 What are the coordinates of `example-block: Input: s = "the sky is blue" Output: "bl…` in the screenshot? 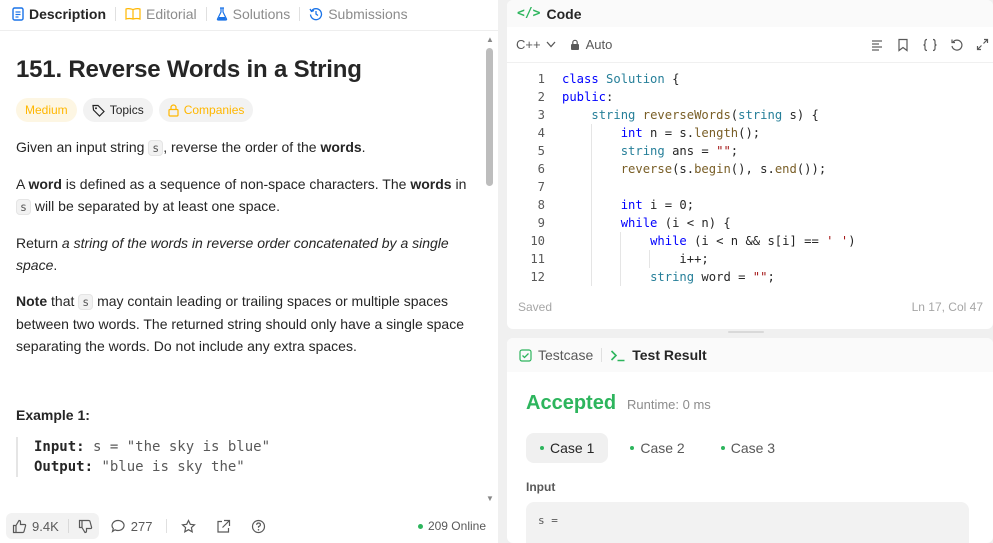 It's located at (246, 457).